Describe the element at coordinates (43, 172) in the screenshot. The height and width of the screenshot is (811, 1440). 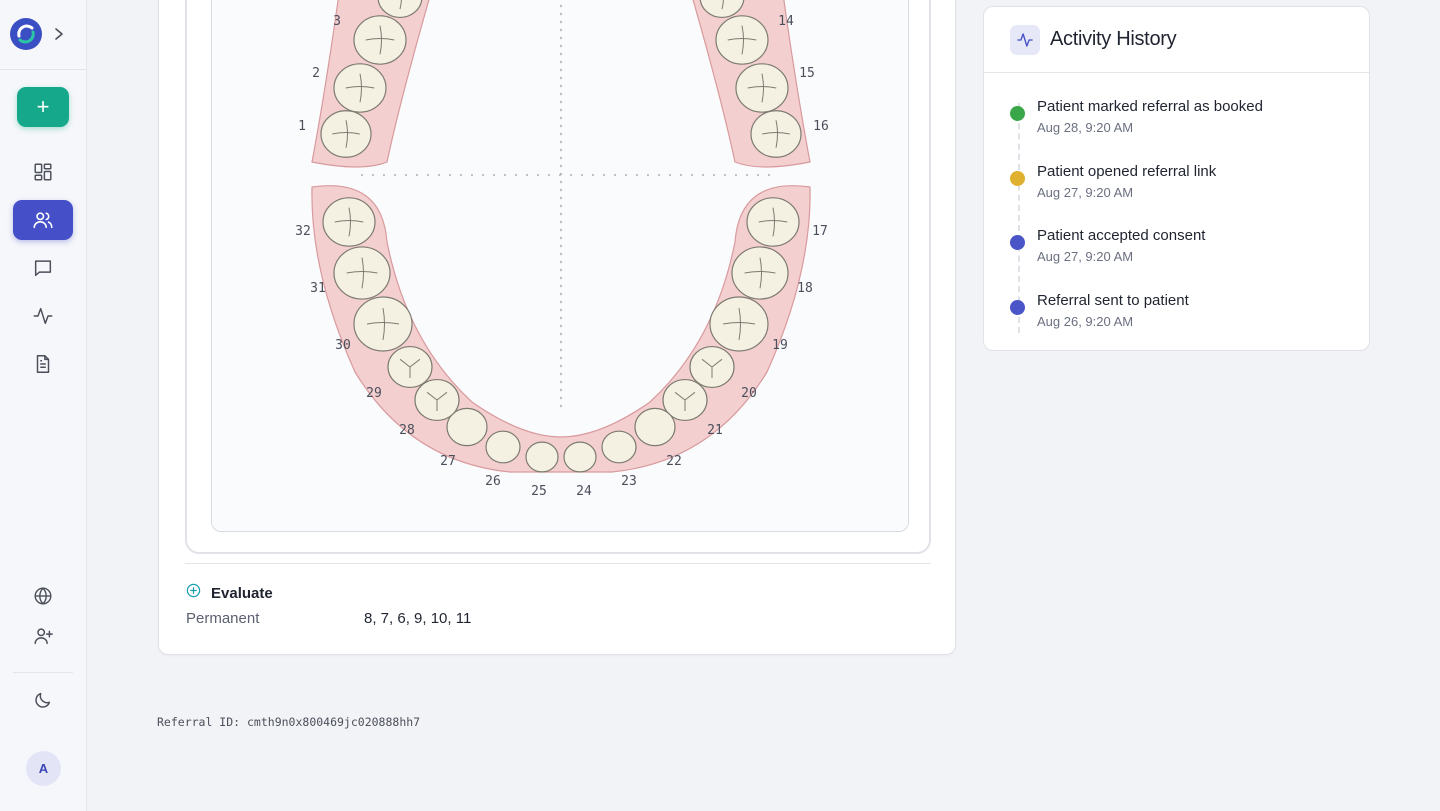
I see `nav-dashboard` at that location.